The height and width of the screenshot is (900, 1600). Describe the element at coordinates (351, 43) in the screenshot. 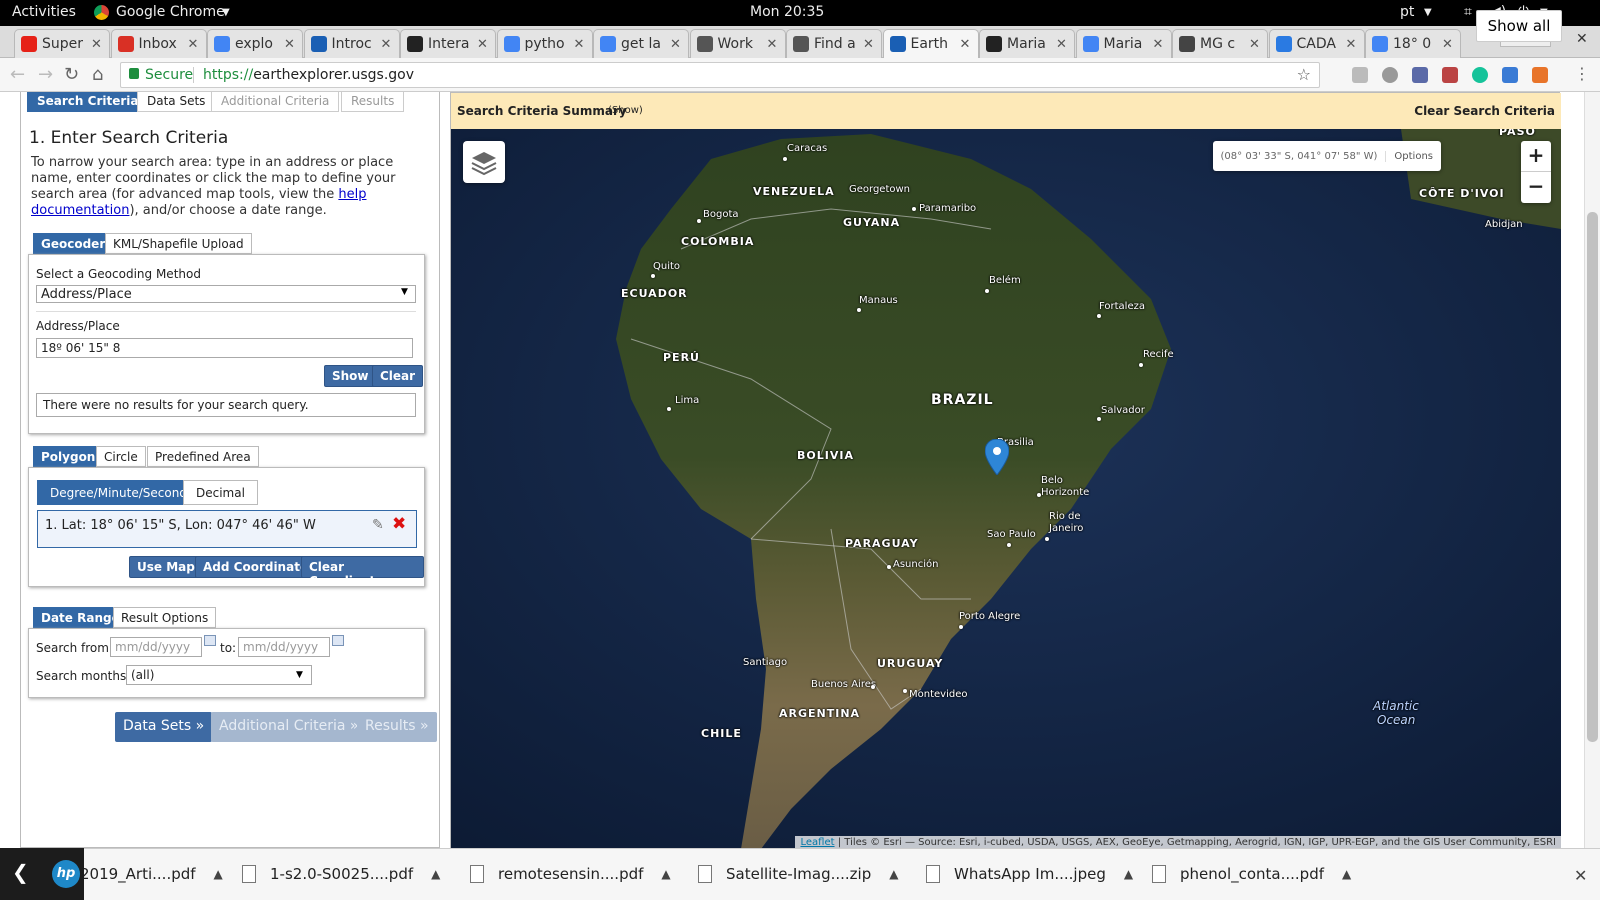

I see `browser-tab: Introc ✕` at that location.